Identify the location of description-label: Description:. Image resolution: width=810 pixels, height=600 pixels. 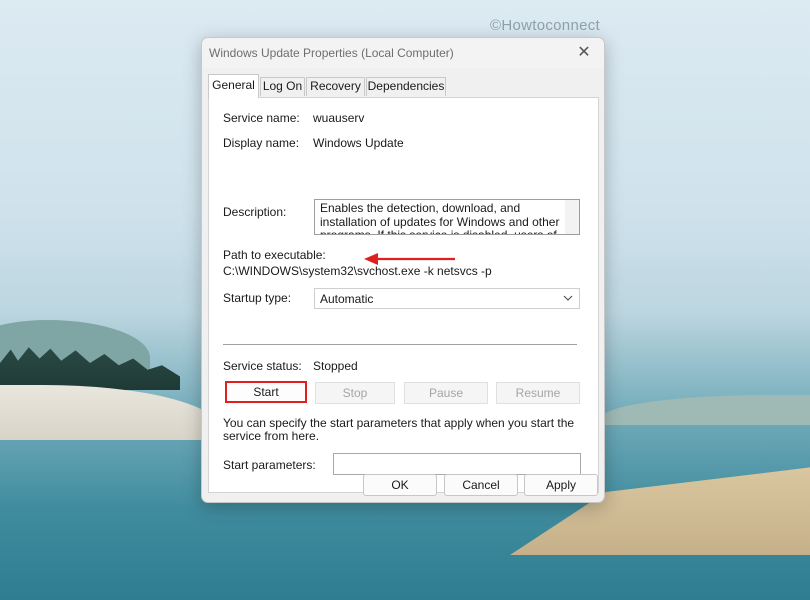
(255, 212).